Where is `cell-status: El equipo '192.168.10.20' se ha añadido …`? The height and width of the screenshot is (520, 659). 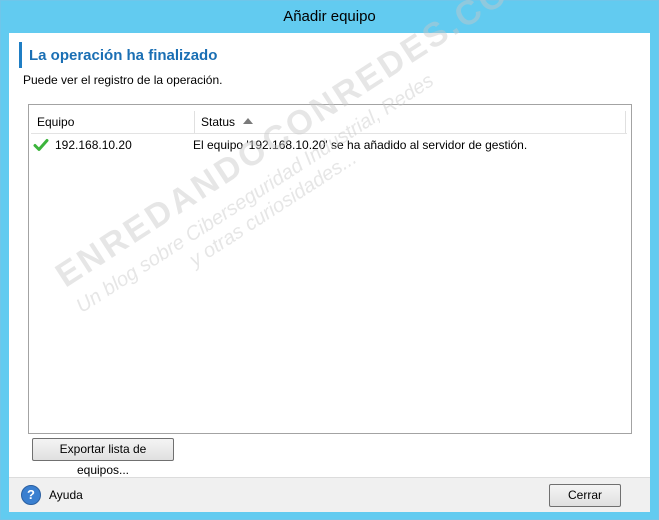
cell-status: El equipo '192.168.10.20' se ha añadido … is located at coordinates (408, 145).